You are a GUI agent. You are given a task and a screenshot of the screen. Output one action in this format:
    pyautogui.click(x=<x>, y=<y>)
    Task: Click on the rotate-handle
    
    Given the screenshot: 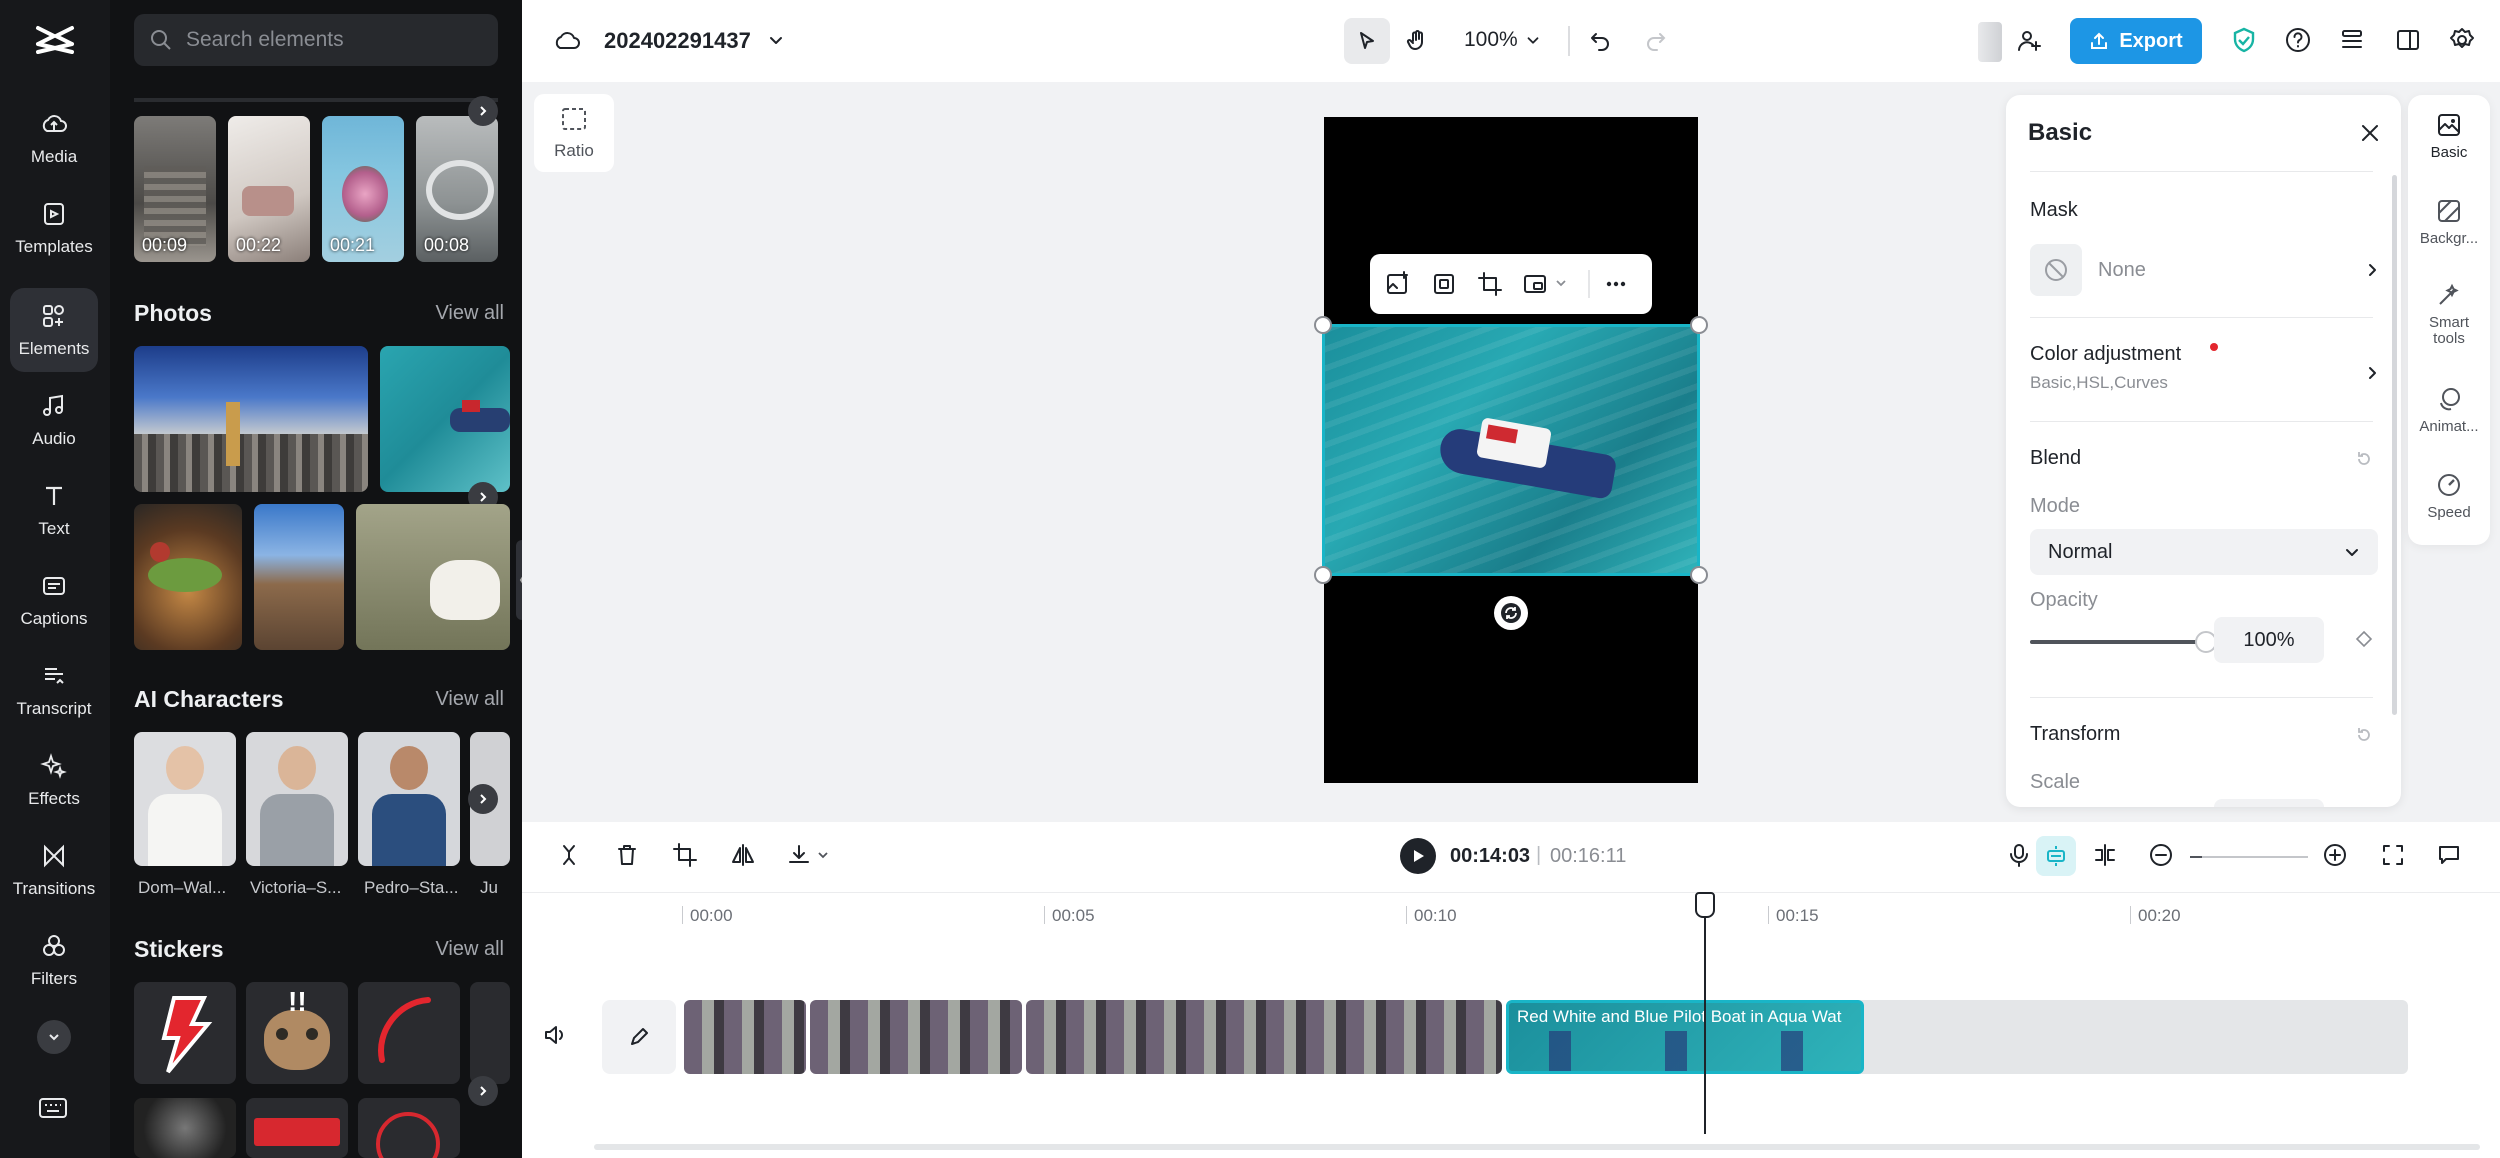 What is the action you would take?
    pyautogui.click(x=1511, y=613)
    